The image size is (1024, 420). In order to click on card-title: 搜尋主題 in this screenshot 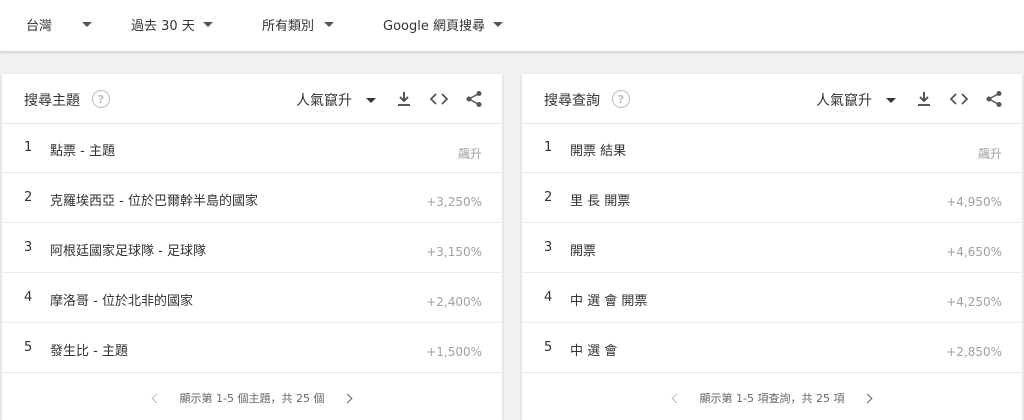, I will do `click(52, 101)`.